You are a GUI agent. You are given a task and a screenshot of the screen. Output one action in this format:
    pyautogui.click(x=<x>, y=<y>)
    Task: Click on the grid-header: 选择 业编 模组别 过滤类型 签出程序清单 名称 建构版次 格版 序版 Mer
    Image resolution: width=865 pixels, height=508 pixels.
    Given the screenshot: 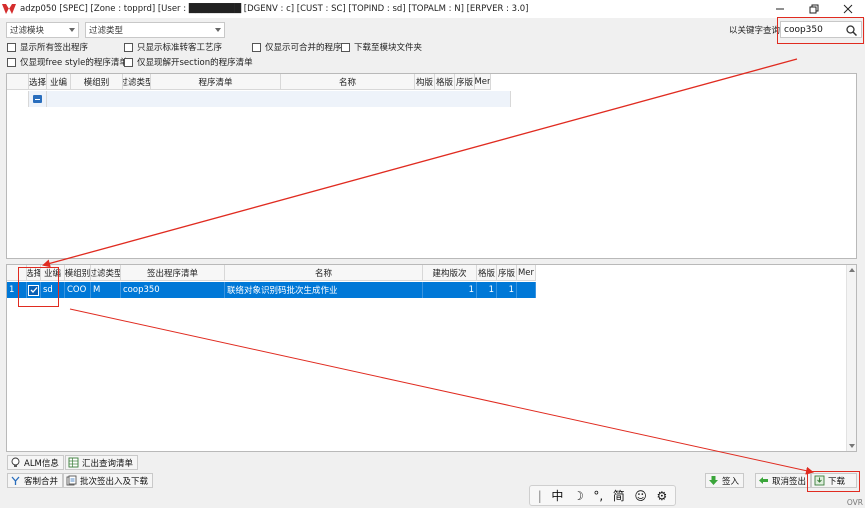 What is the action you would take?
    pyautogui.click(x=271, y=273)
    